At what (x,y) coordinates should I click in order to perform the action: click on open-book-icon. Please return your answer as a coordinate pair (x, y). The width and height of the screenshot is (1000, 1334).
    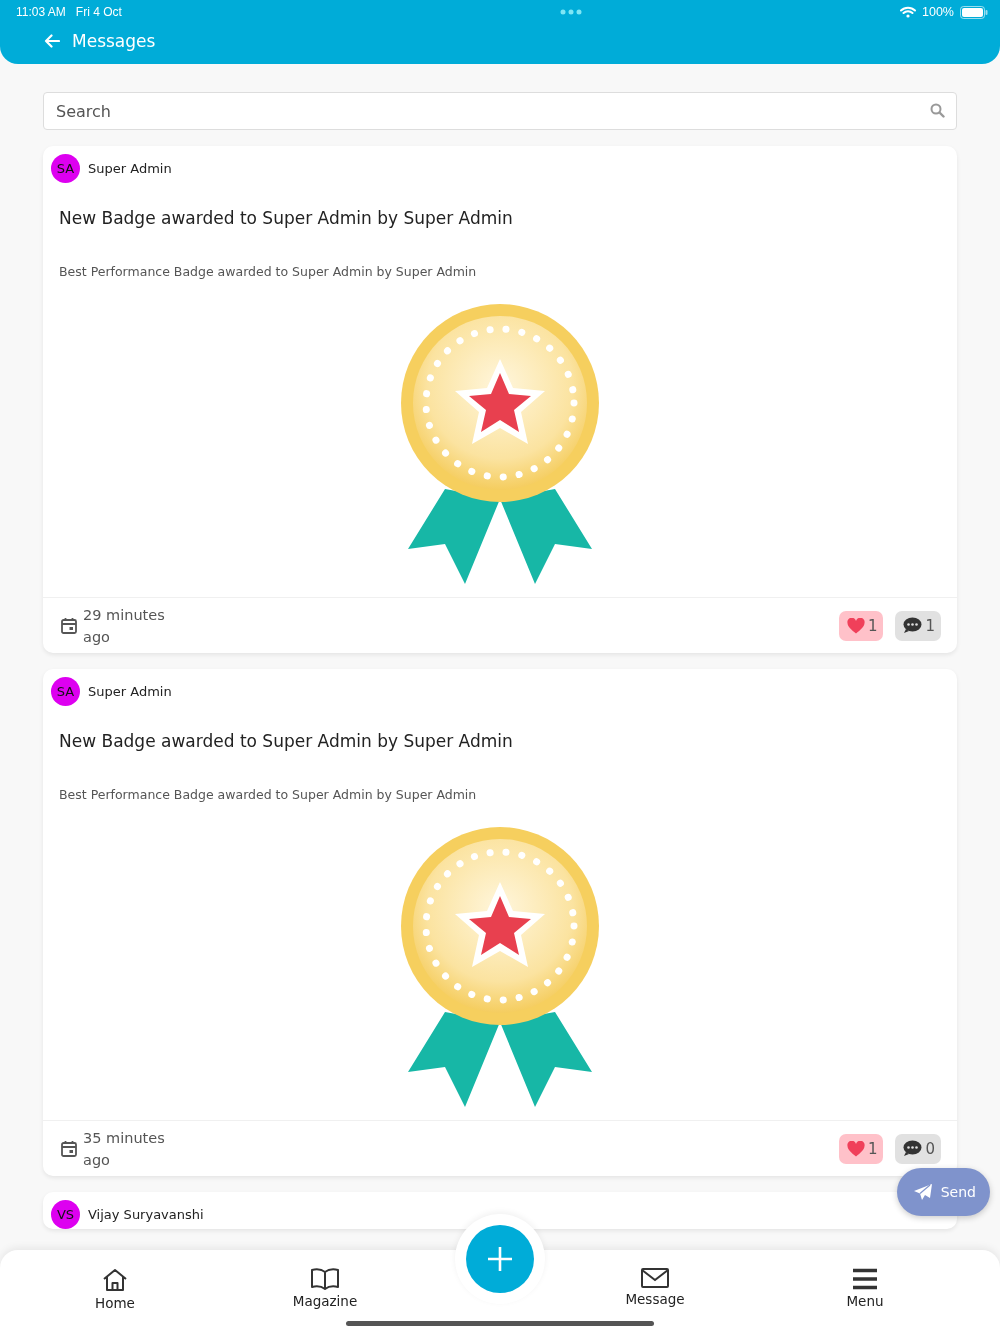
    Looking at the image, I should click on (325, 1279).